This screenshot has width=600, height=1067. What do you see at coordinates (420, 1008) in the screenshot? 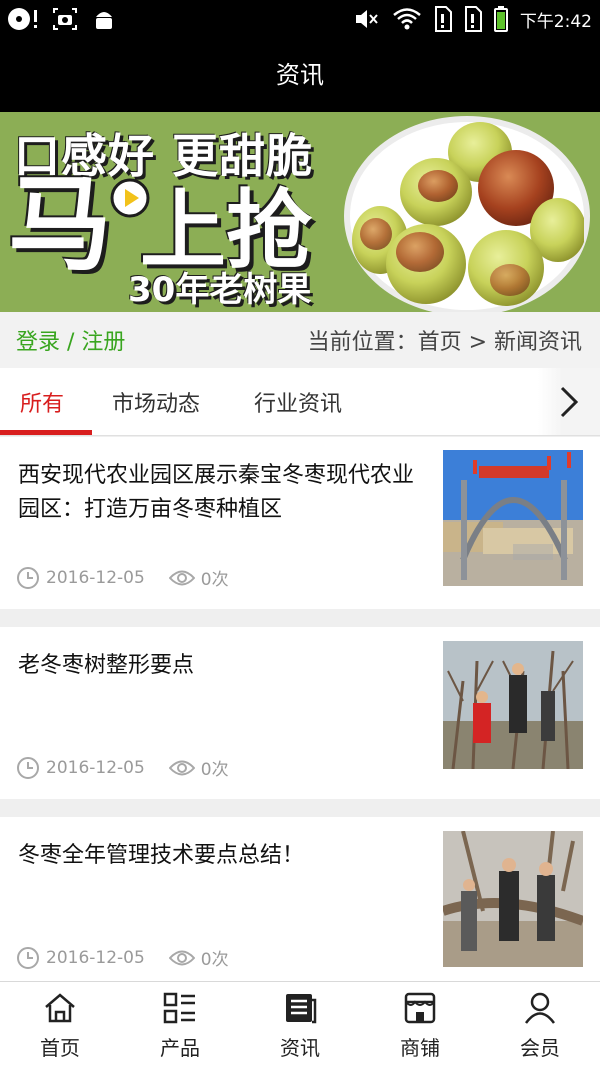
I see `shop-icon` at bounding box center [420, 1008].